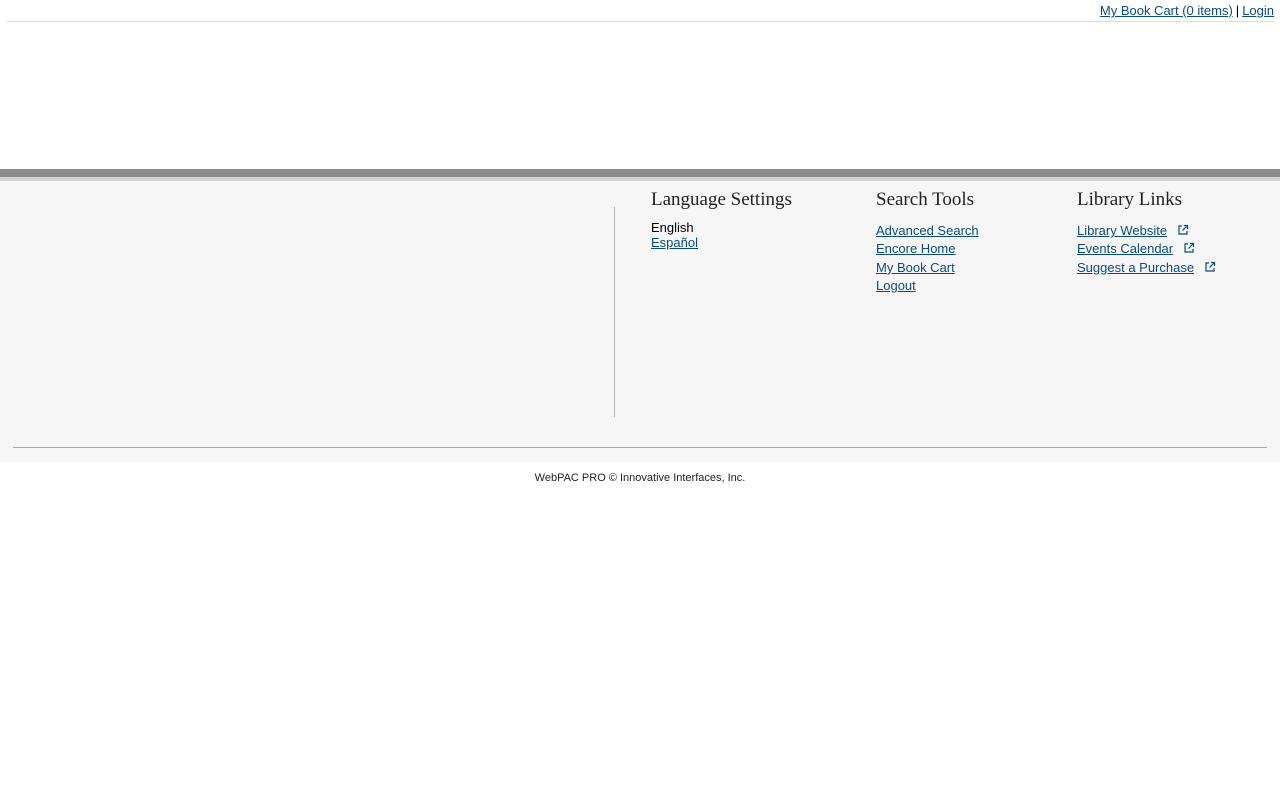  Describe the element at coordinates (640, 11) in the screenshot. I see `top-utility-bar: My Book Cart (0 items) | Login` at that location.